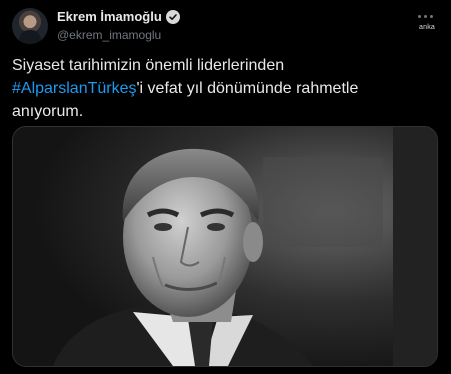 The image size is (451, 374). What do you see at coordinates (109, 35) in the screenshot?
I see `author-handle: @ekrem_imamoglu` at bounding box center [109, 35].